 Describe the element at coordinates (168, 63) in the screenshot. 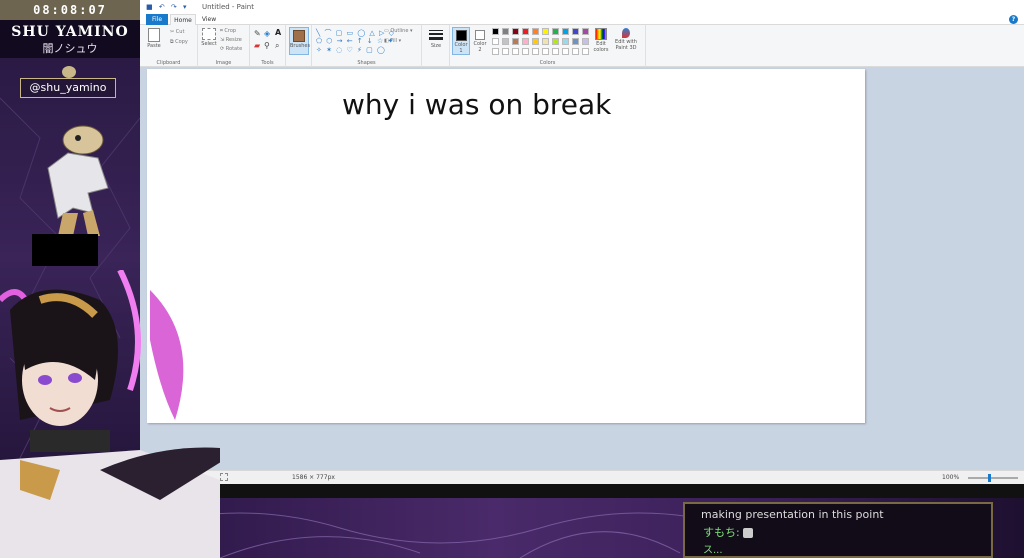

I see `clipboard-group-label: Clipboard` at that location.